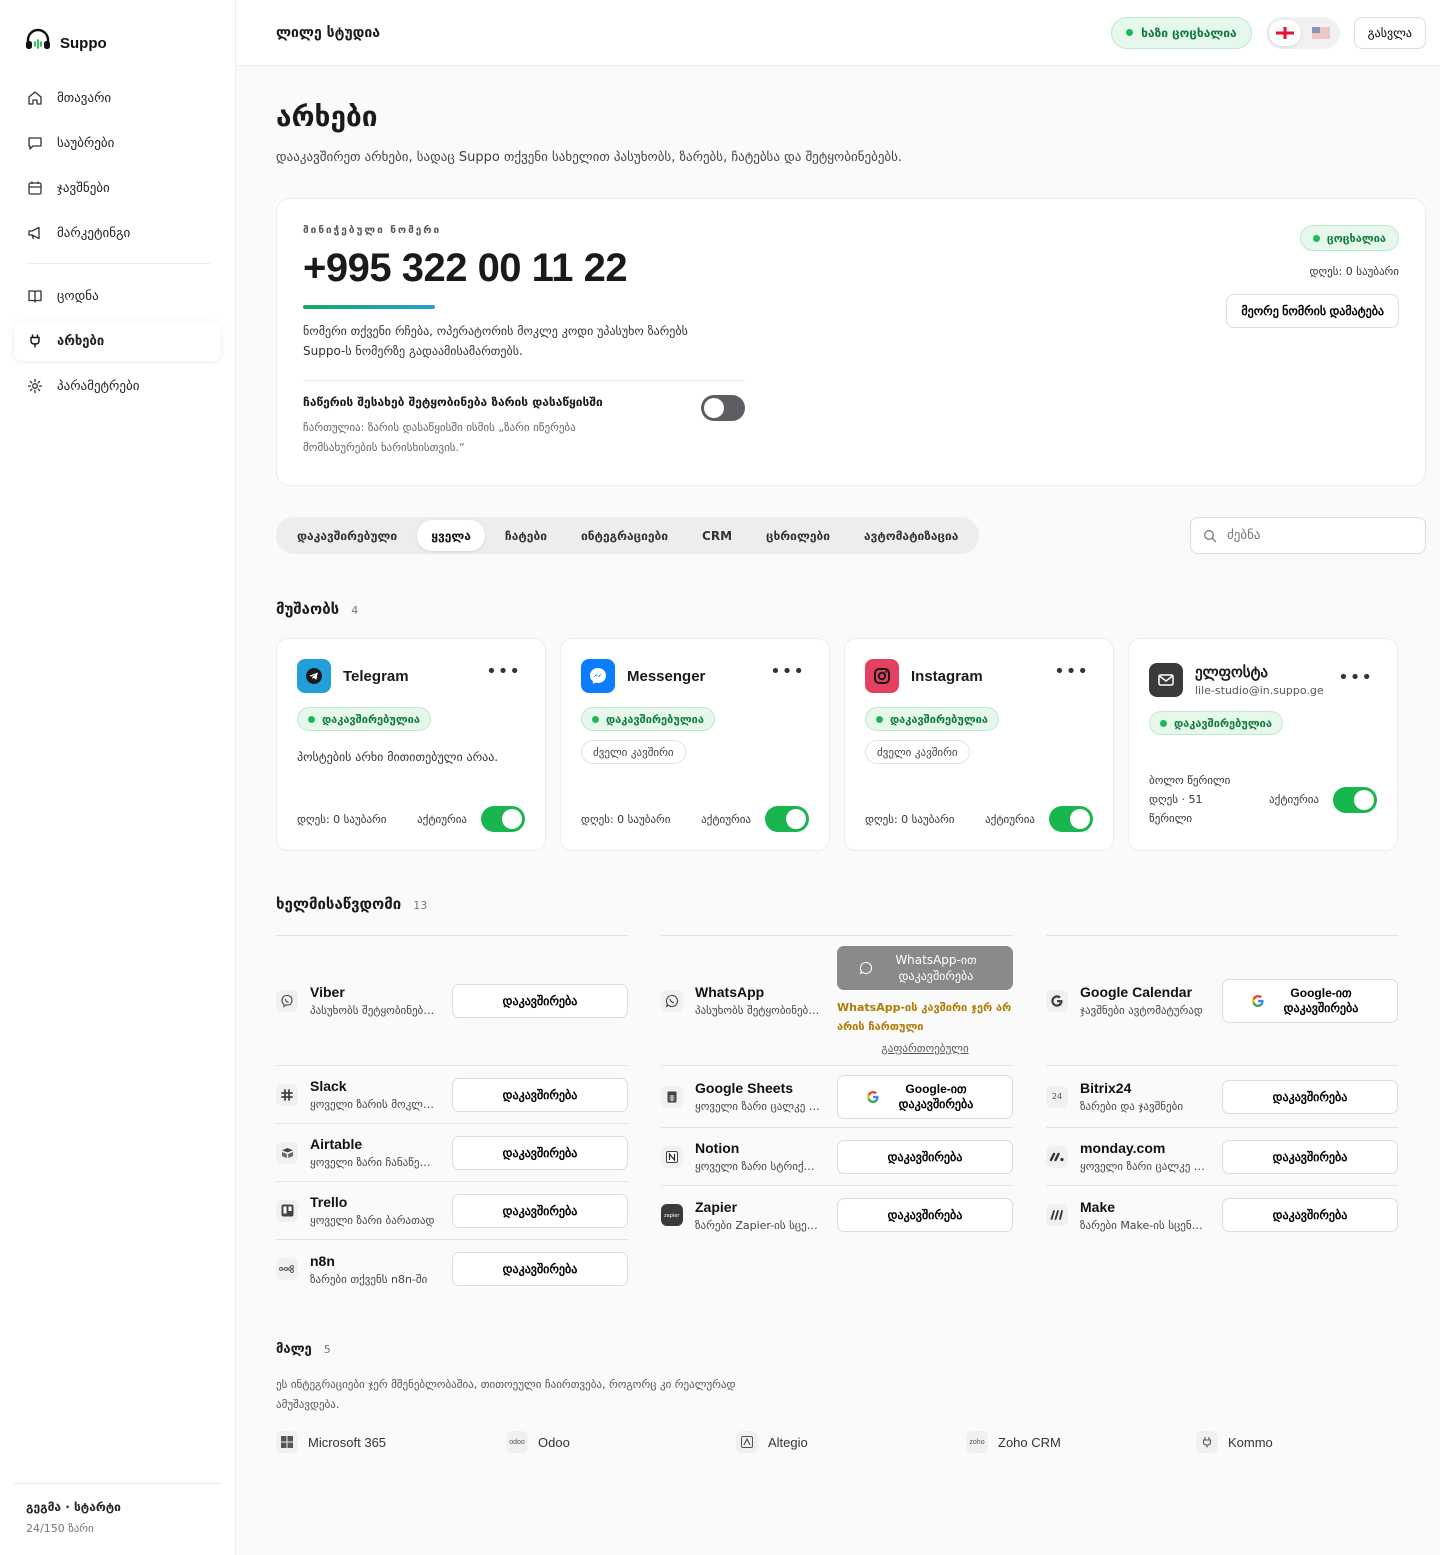 The image size is (1440, 1555). I want to click on search-input, so click(1317, 535).